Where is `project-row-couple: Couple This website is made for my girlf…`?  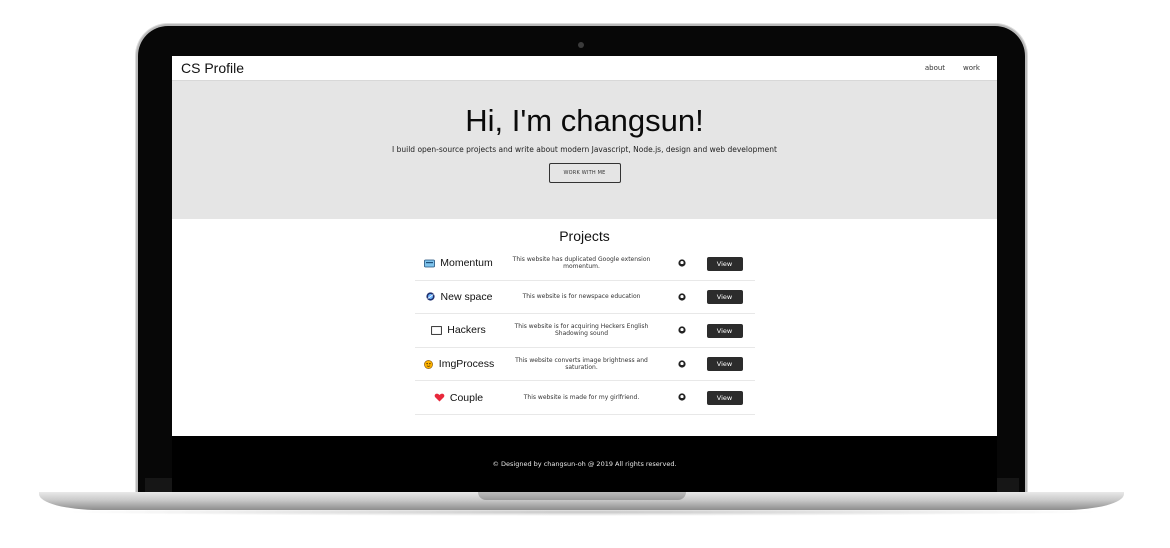 project-row-couple: Couple This website is made for my girlf… is located at coordinates (584, 398).